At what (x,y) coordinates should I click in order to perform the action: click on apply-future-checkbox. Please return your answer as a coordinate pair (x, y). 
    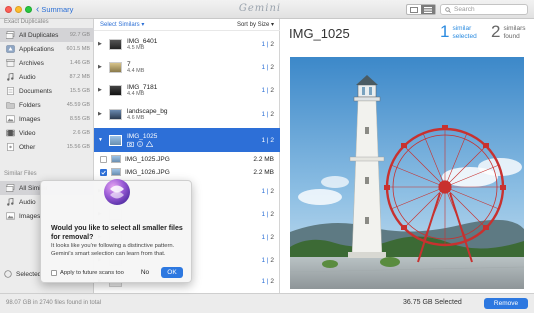
    Looking at the image, I should click on (54, 273).